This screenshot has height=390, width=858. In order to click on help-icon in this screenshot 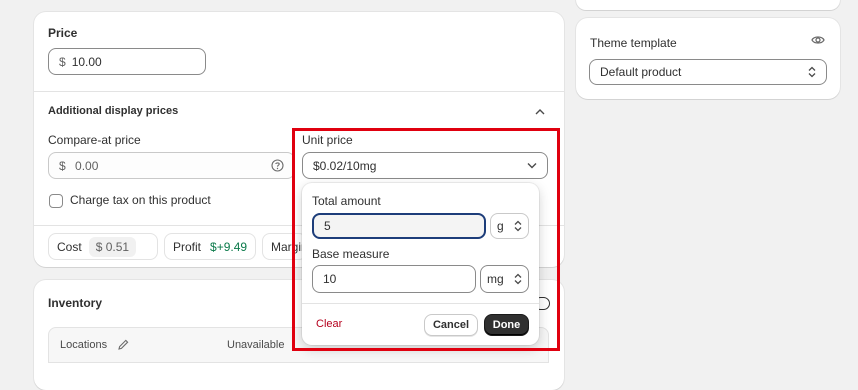, I will do `click(277, 165)`.